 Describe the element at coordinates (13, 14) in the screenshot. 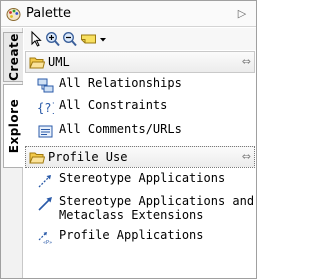

I see `palette-icon` at that location.